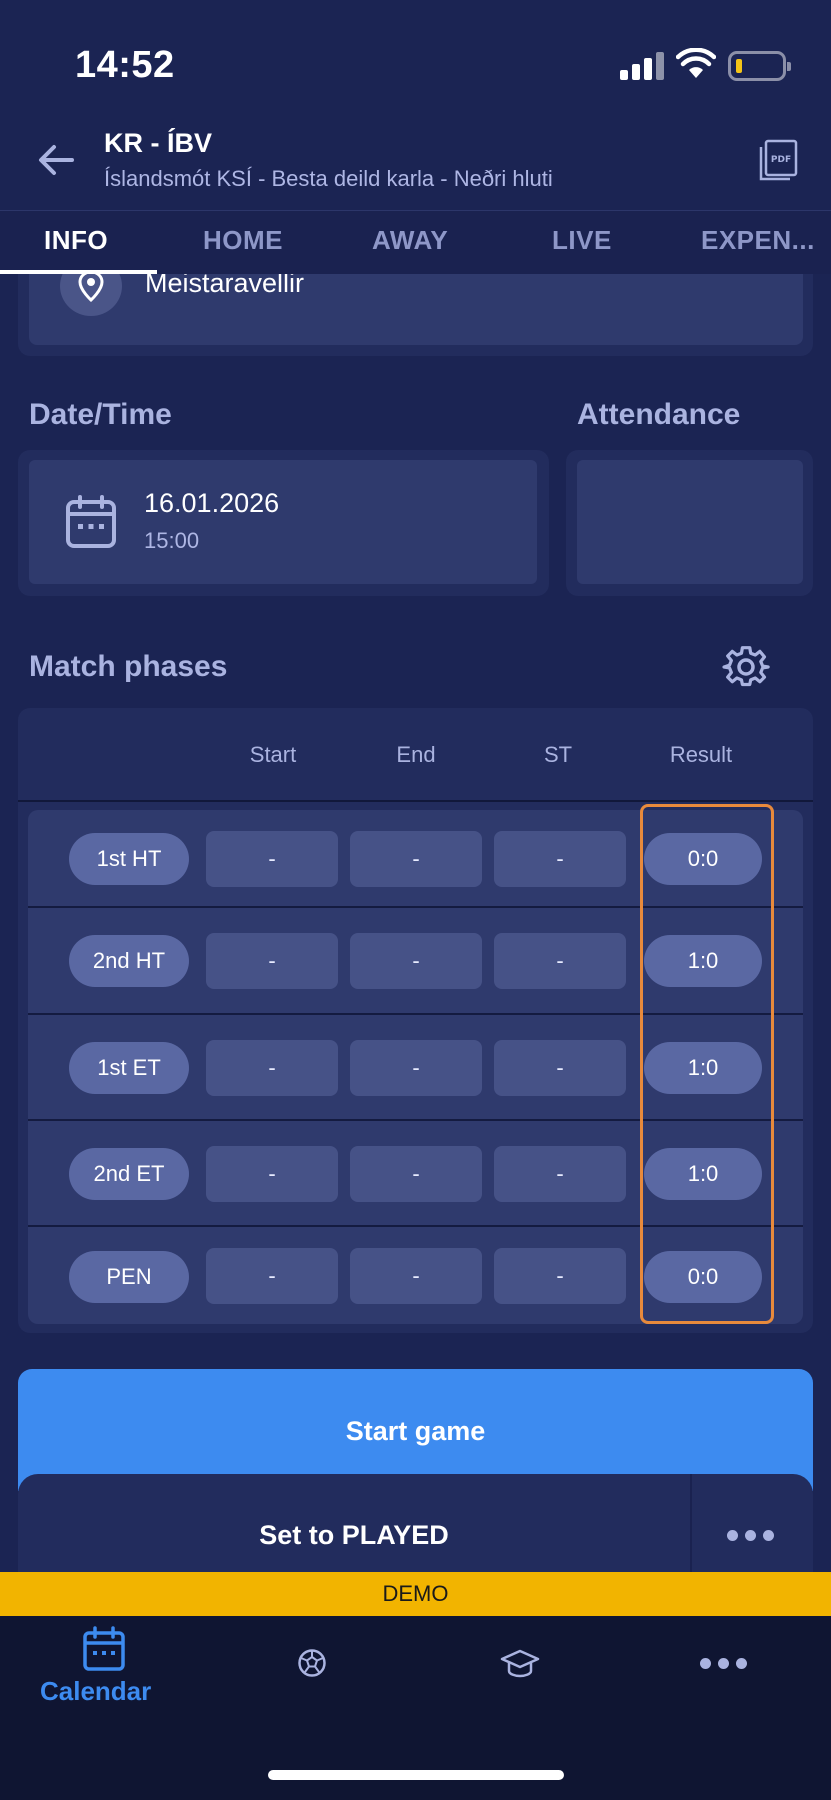  I want to click on start-game-label: Start game, so click(415, 1431).